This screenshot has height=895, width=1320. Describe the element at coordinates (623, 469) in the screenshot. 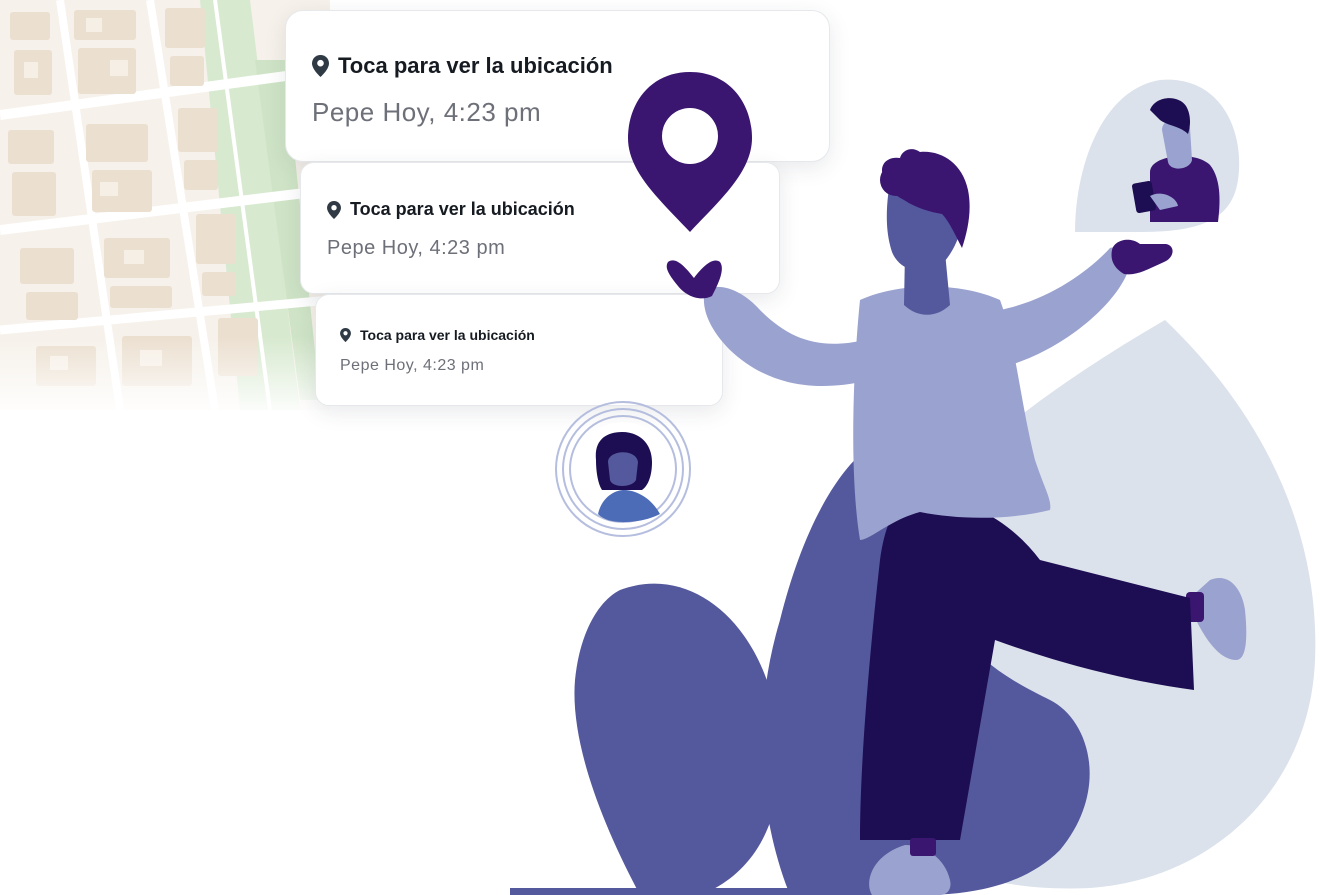

I see `contact-avatar-woman` at that location.